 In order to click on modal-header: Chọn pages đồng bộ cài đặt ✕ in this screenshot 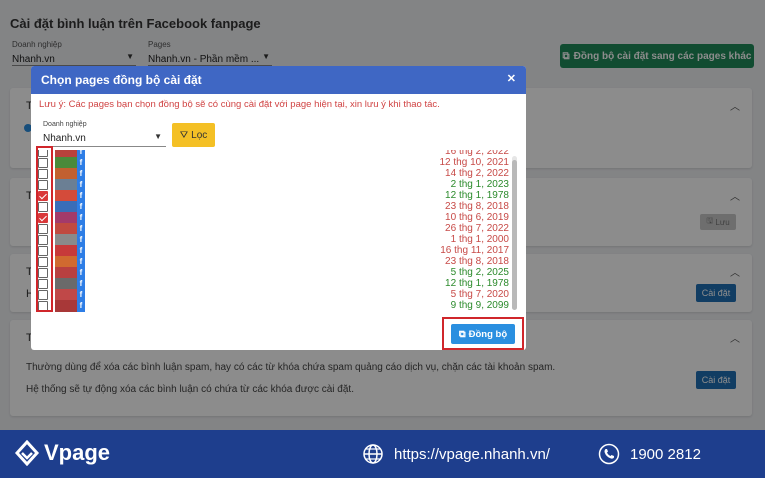, I will do `click(278, 80)`.